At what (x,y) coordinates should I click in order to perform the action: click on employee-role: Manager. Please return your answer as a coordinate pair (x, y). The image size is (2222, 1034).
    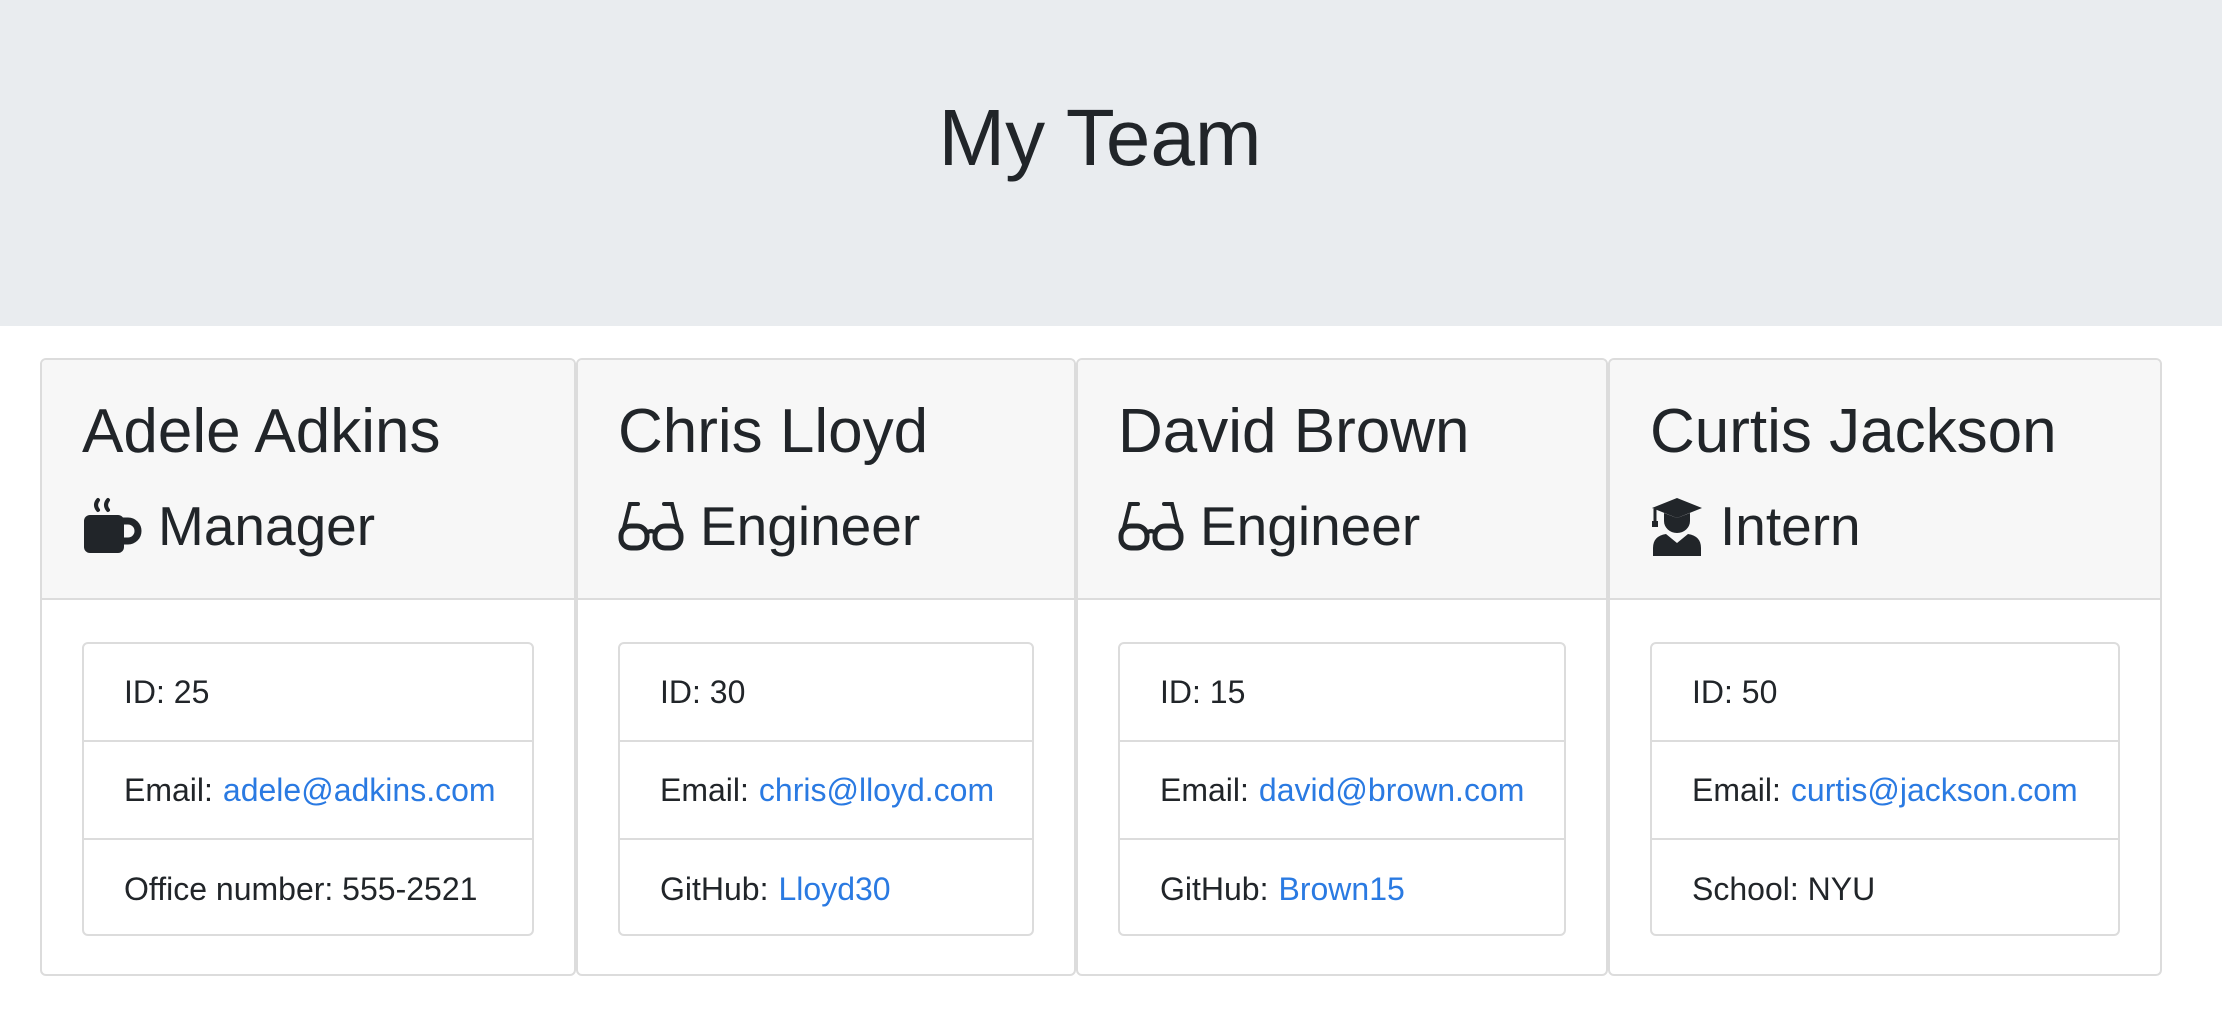
    Looking at the image, I should click on (228, 526).